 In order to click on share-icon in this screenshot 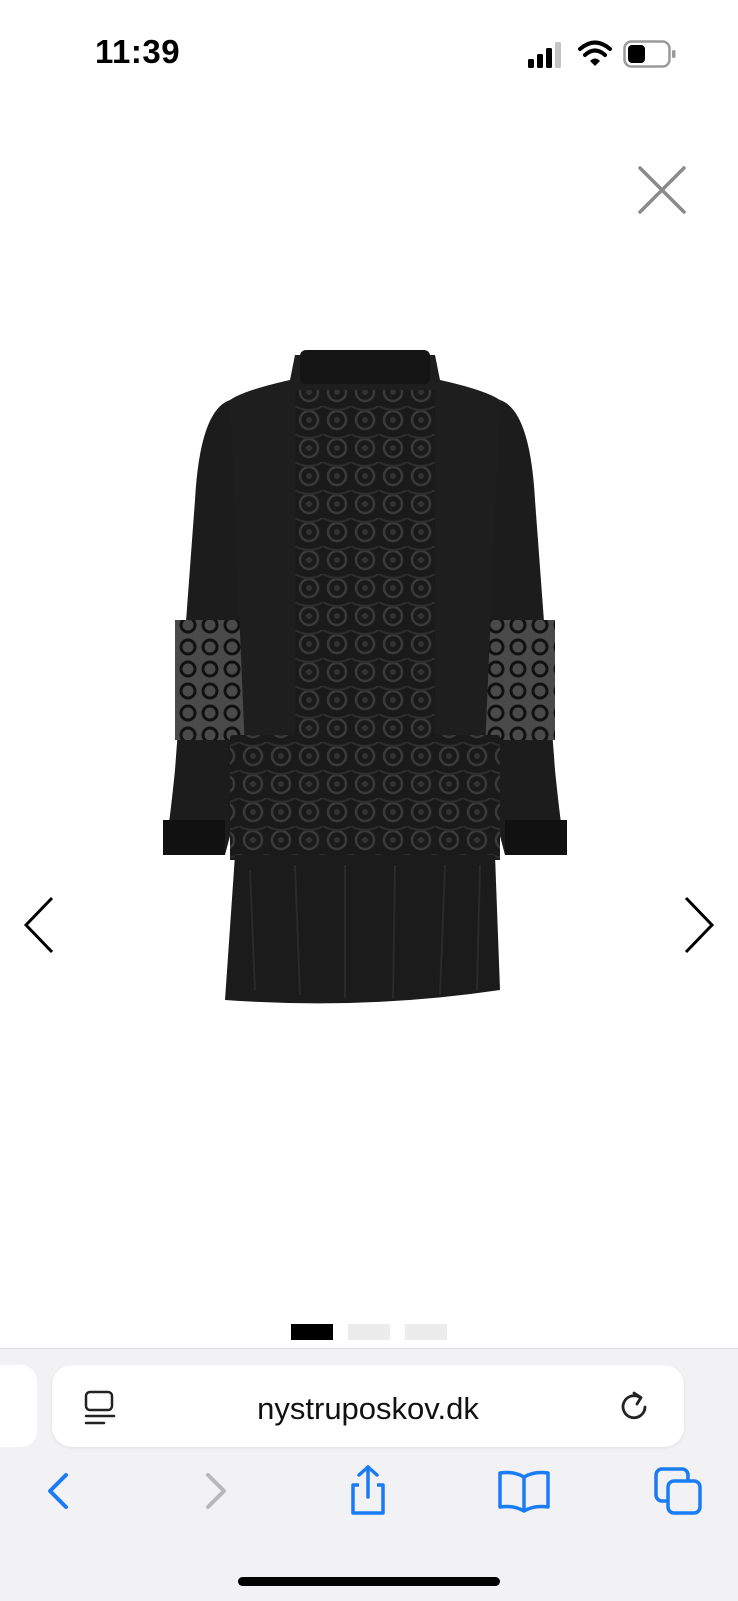, I will do `click(368, 1490)`.